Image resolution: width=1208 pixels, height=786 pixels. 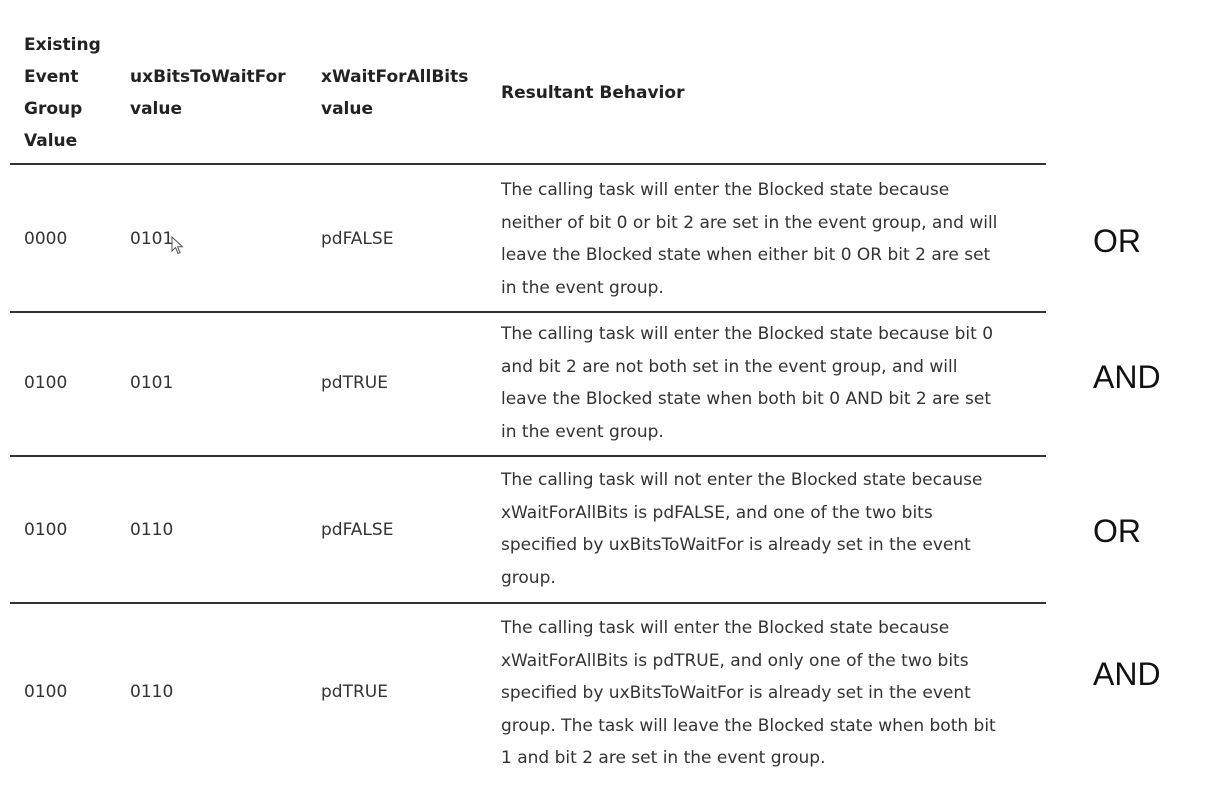 I want to click on header-event-group-value: Existing Event Group Value, so click(x=62, y=93).